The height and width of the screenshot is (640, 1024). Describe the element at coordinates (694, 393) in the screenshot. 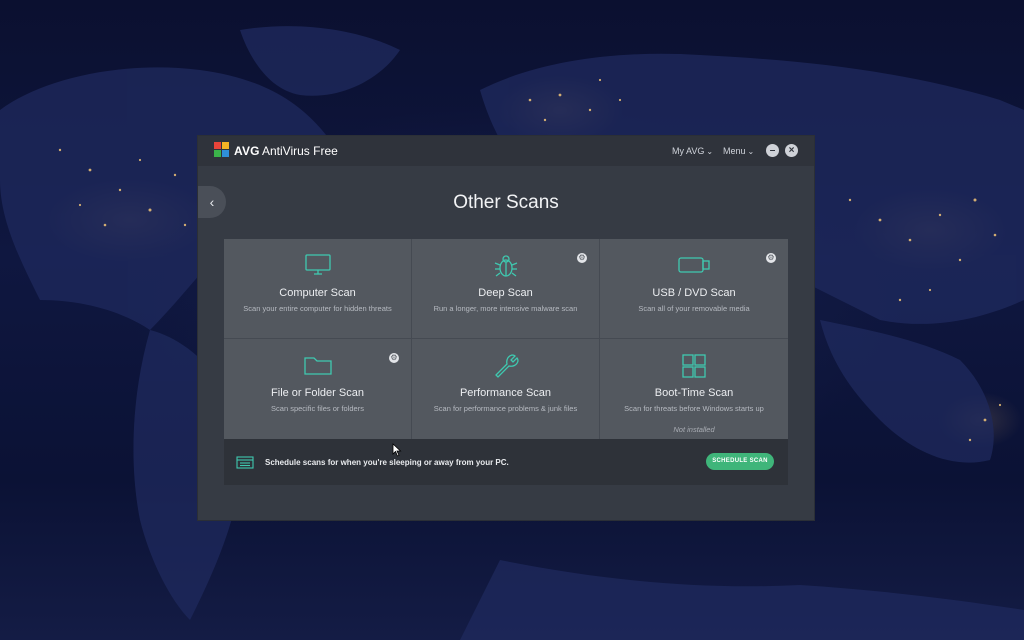

I see `tile-title: Boot-Time Scan` at that location.